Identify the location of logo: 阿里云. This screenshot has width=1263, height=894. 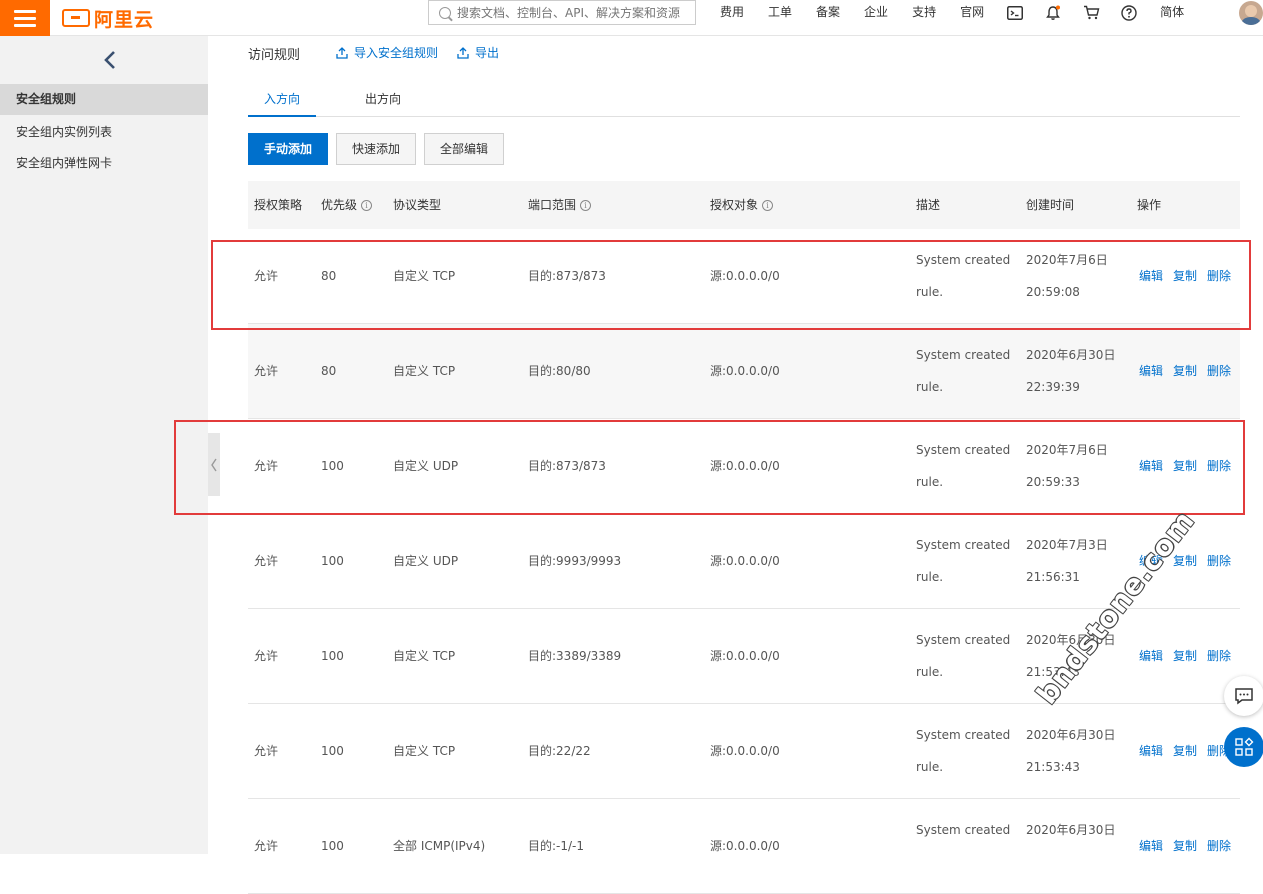
(108, 18).